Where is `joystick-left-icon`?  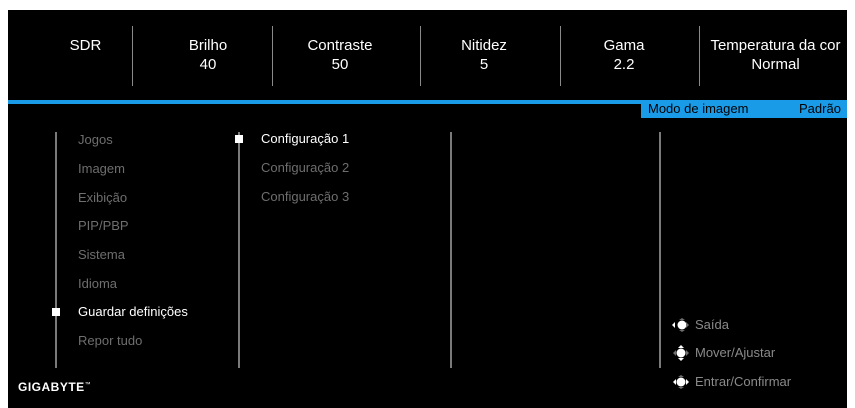
joystick-left-icon is located at coordinates (680, 325).